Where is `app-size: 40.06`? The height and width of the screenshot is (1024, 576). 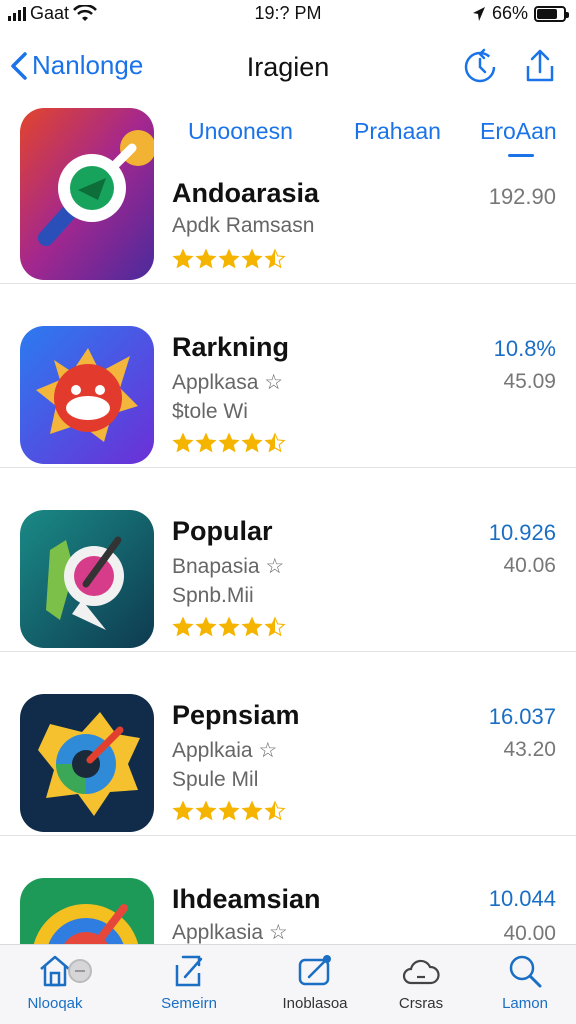 app-size: 40.06 is located at coordinates (529, 565).